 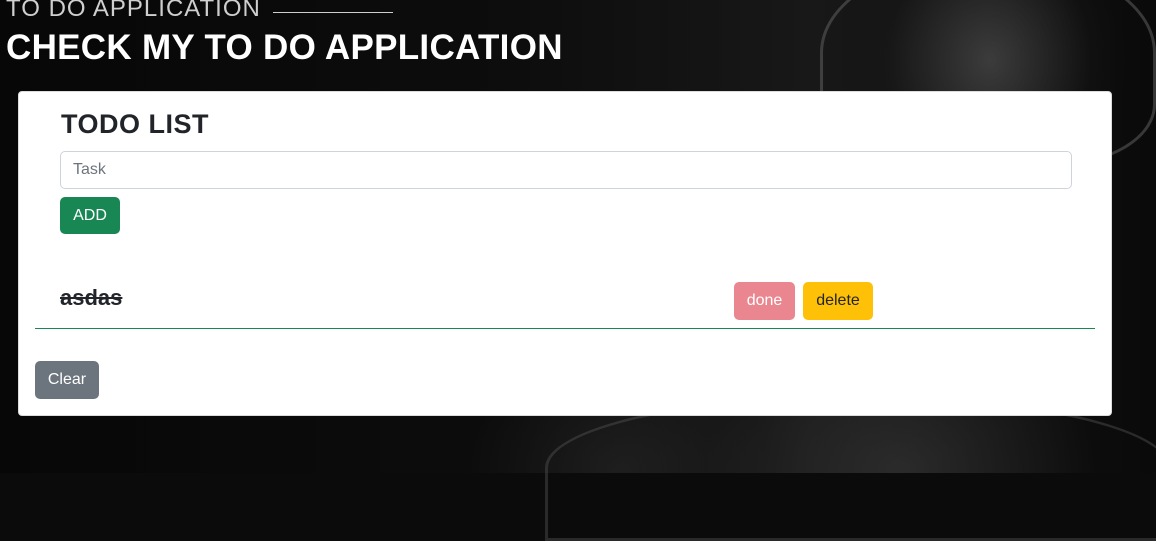 What do you see at coordinates (764, 301) in the screenshot?
I see `done-button: done` at bounding box center [764, 301].